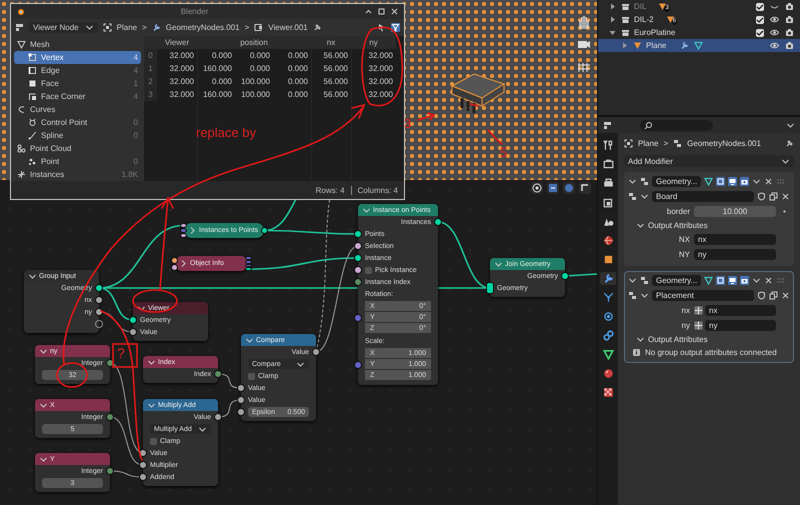 This screenshot has width=800, height=505. What do you see at coordinates (331, 42) in the screenshot?
I see `column-header: nx` at bounding box center [331, 42].